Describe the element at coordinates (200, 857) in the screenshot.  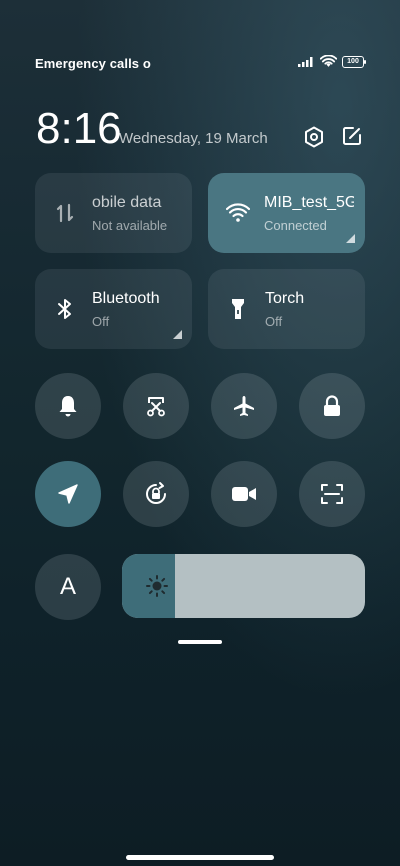
I see `home-indicator` at that location.